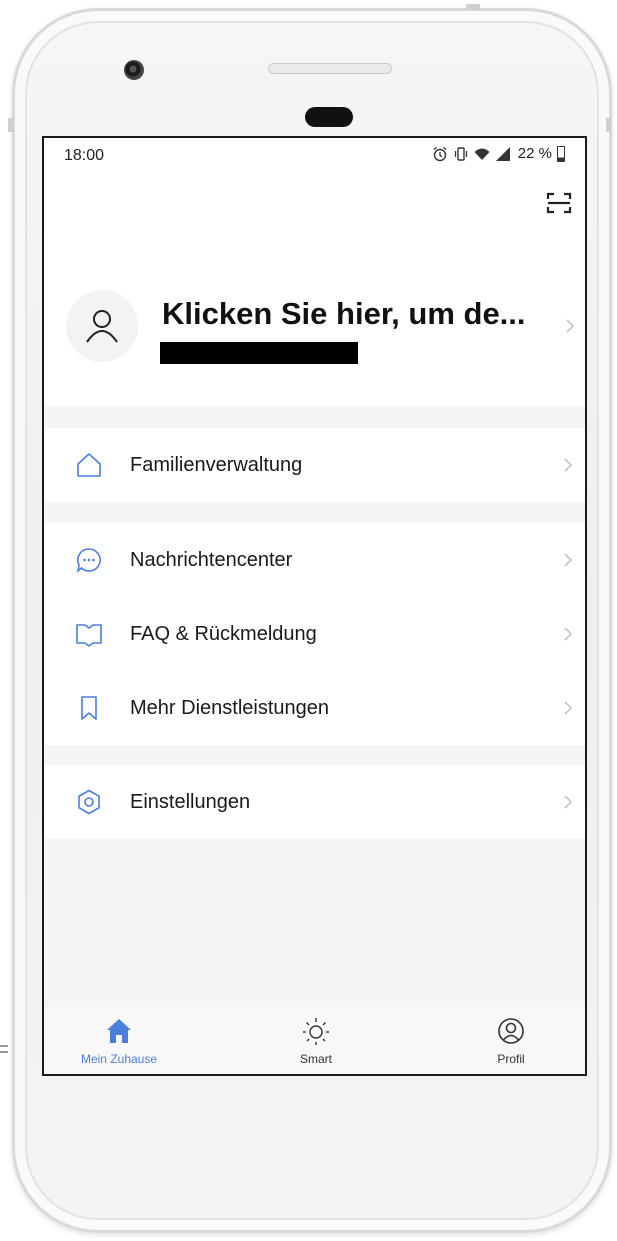 The image size is (617, 1241). What do you see at coordinates (608, 125) in the screenshot?
I see `side-button-right` at bounding box center [608, 125].